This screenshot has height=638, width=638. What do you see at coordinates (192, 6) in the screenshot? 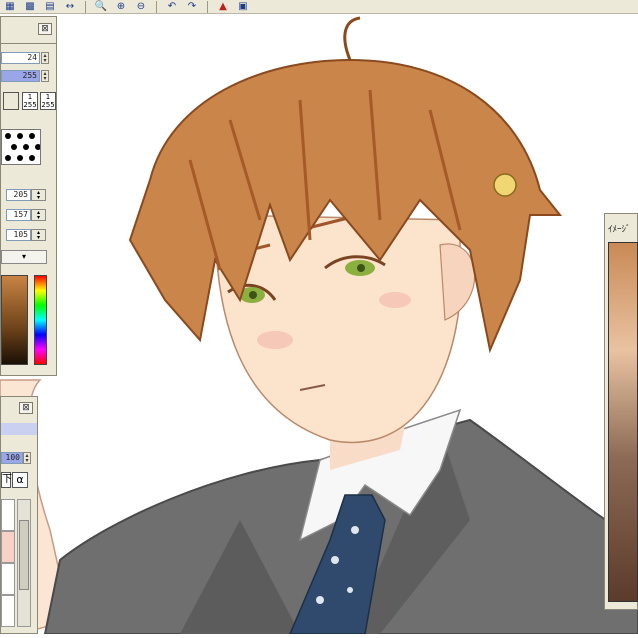
I see `redo-icon: ↷` at bounding box center [192, 6].